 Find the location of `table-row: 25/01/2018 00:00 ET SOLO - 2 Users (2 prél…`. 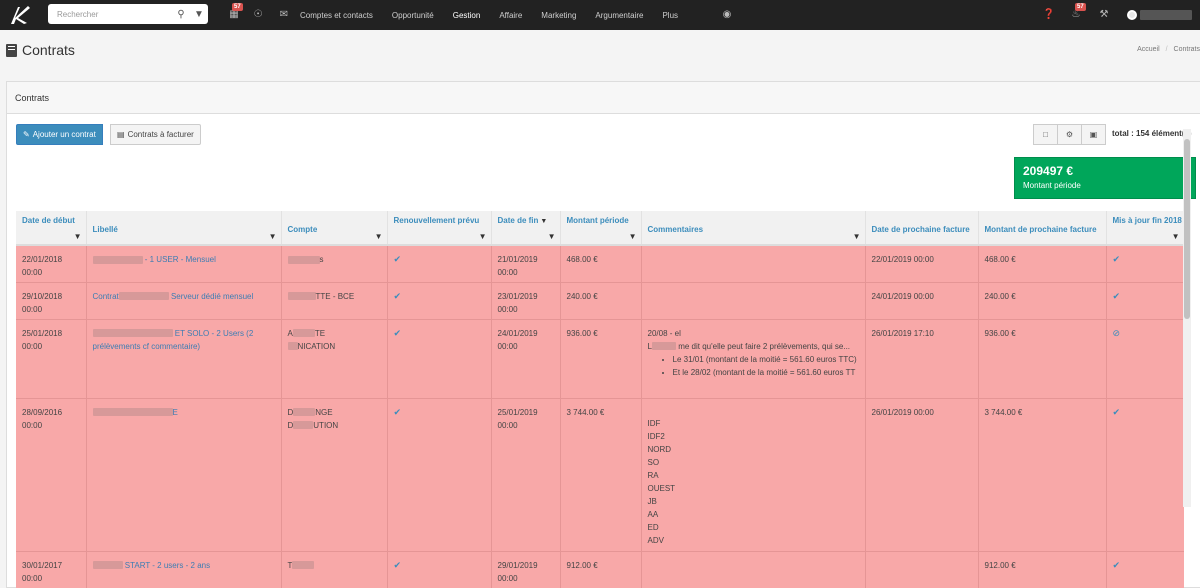

table-row: 25/01/2018 00:00 ET SOLO - 2 Users (2 prél… is located at coordinates (600, 359).